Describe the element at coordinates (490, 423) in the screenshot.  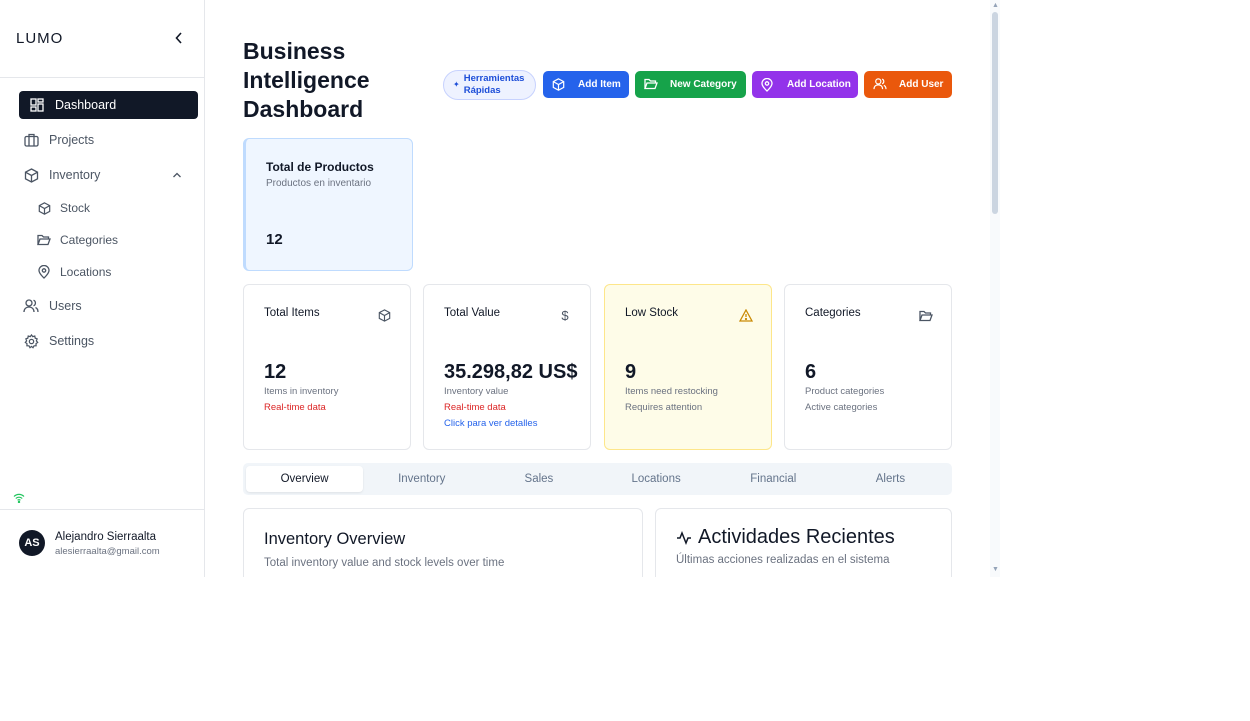
I see `details-link: Click para ver detalles` at that location.